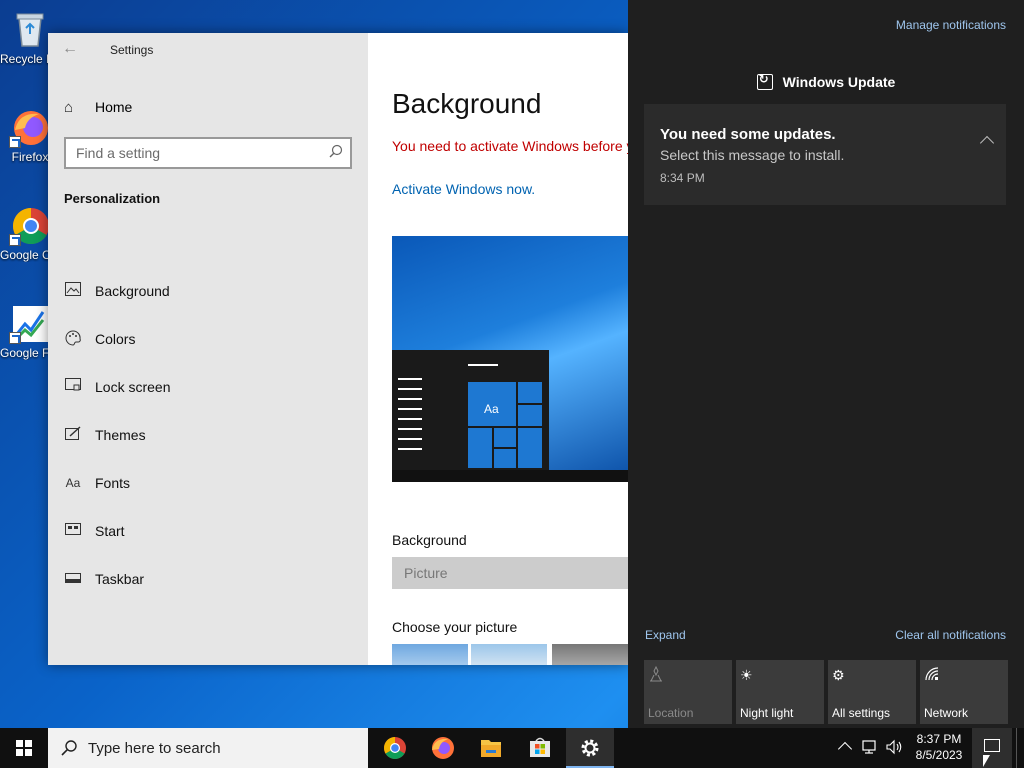 The width and height of the screenshot is (1024, 768). What do you see at coordinates (410, 423) in the screenshot?
I see `preview-menu-lines` at bounding box center [410, 423].